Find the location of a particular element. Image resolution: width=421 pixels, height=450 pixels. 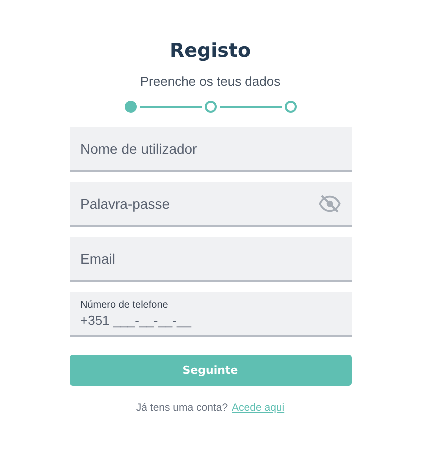

text-input: Email is located at coordinates (210, 258).